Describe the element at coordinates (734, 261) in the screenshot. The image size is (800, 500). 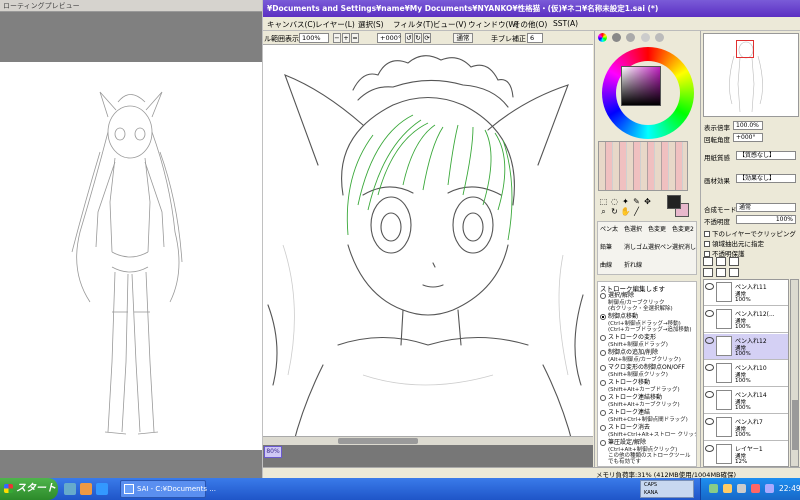
I see `duplicate-layer-icon` at that location.